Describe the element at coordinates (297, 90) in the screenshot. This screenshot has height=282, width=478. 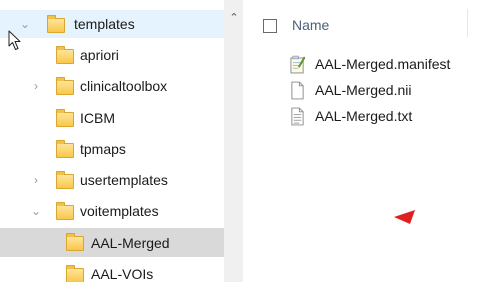
I see `blank-file-icon` at that location.